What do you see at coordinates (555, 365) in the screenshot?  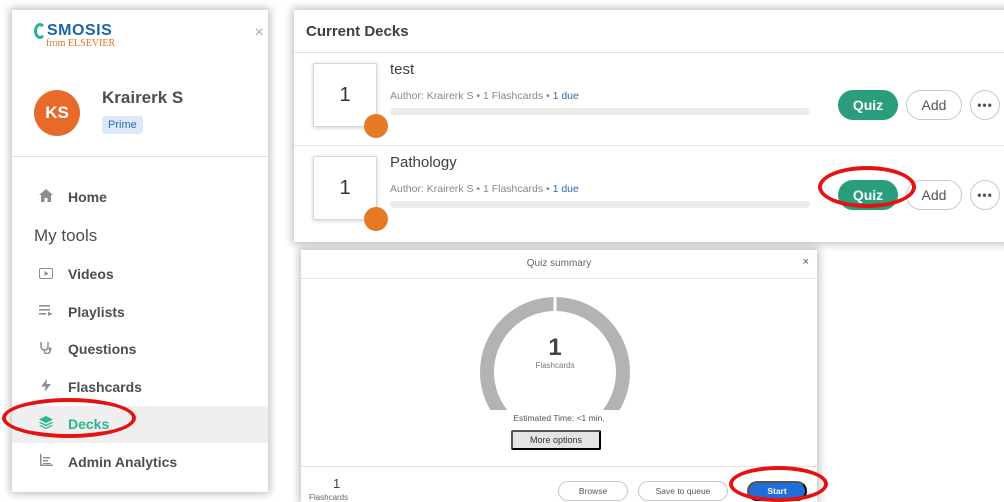 I see `flashcard-count-label: Flashcards` at bounding box center [555, 365].